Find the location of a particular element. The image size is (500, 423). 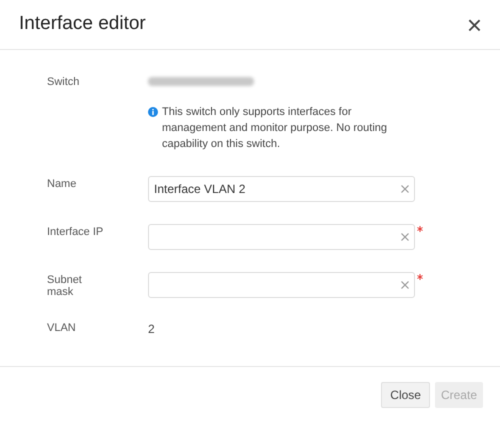

field-label: Subnet mask is located at coordinates (65, 285).